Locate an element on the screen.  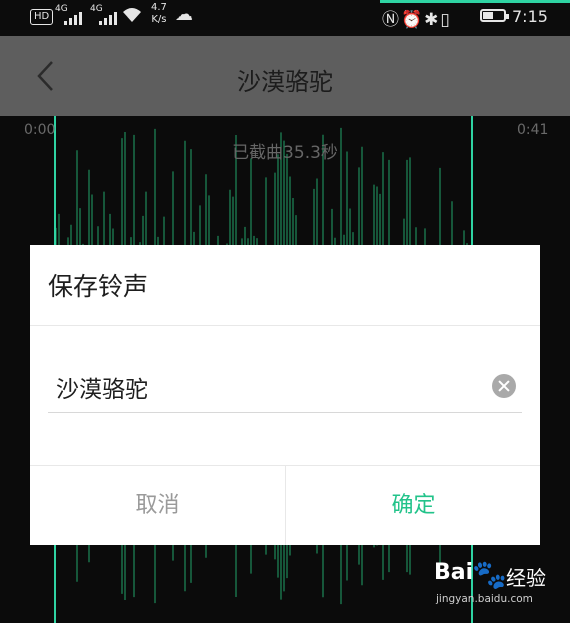
bluetooth-icon: ✱ is located at coordinates (432, 20).